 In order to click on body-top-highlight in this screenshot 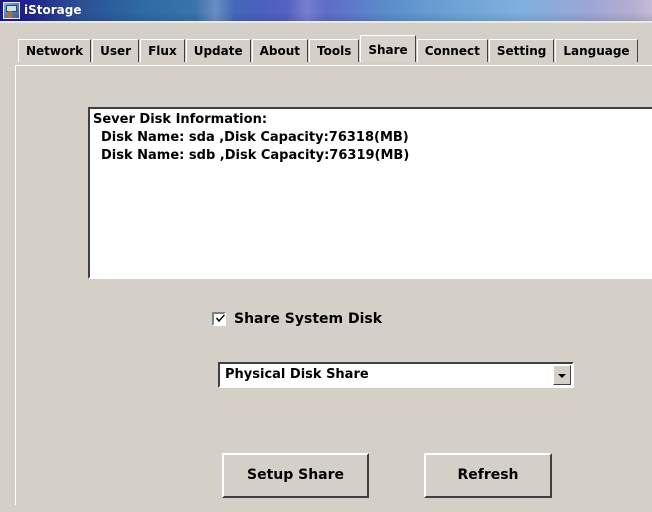, I will do `click(326, 22)`.